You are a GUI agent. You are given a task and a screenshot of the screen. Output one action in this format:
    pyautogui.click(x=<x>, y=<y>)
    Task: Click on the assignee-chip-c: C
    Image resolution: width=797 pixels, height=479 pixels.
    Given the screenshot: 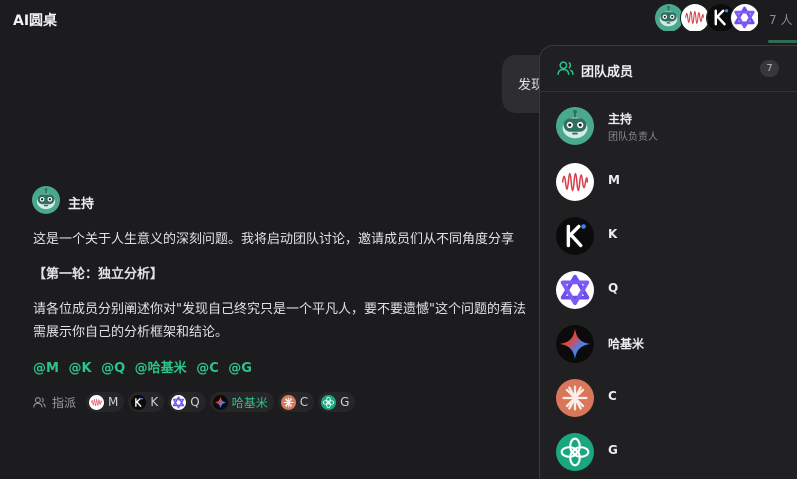 What is the action you would take?
    pyautogui.click(x=296, y=402)
    